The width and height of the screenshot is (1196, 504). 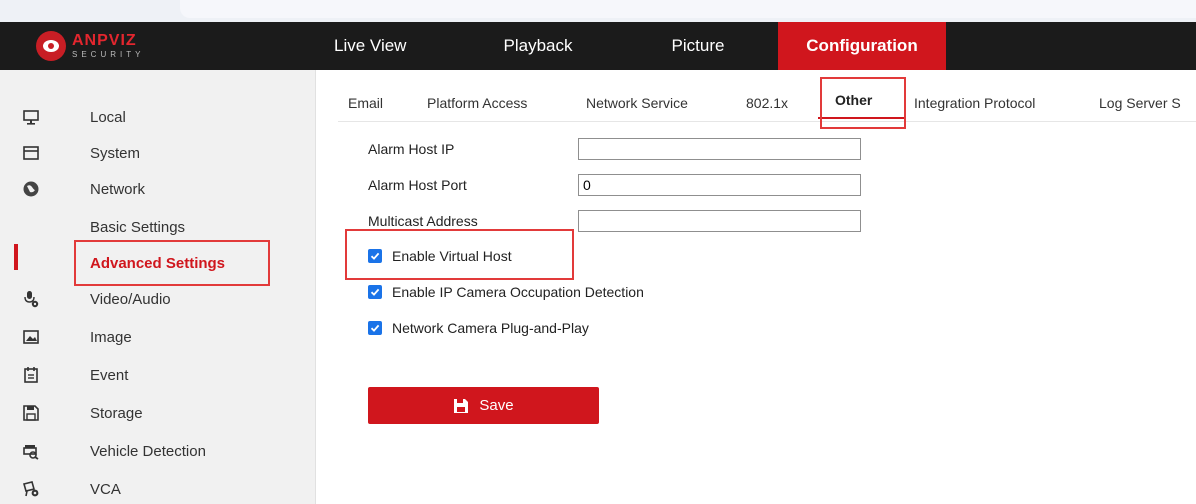 What do you see at coordinates (31, 375) in the screenshot?
I see `event-icon` at bounding box center [31, 375].